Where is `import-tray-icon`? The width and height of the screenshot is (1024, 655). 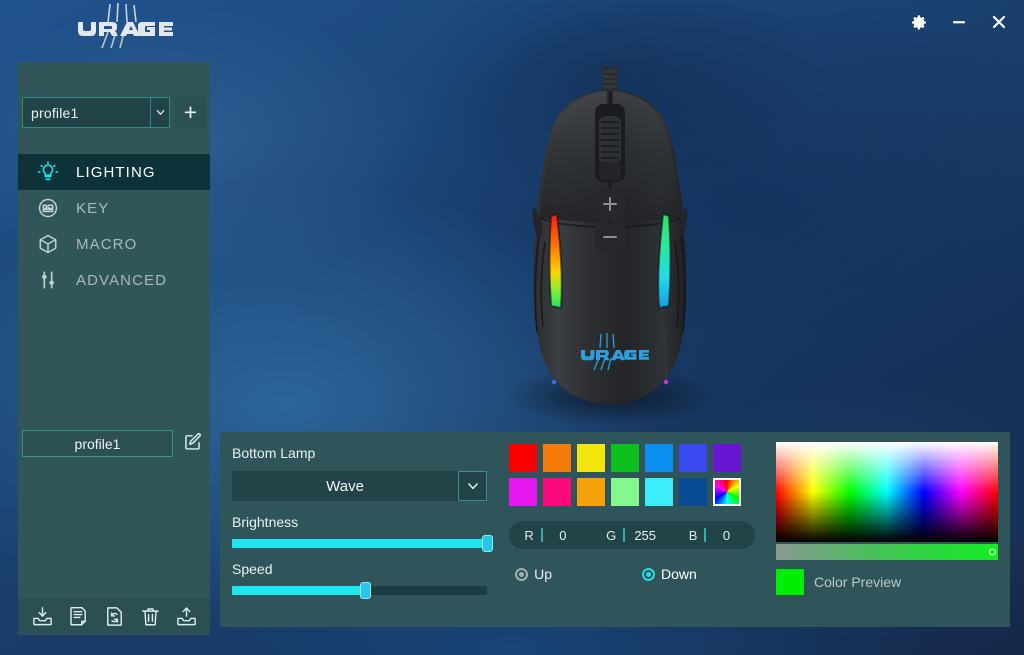 import-tray-icon is located at coordinates (42, 617).